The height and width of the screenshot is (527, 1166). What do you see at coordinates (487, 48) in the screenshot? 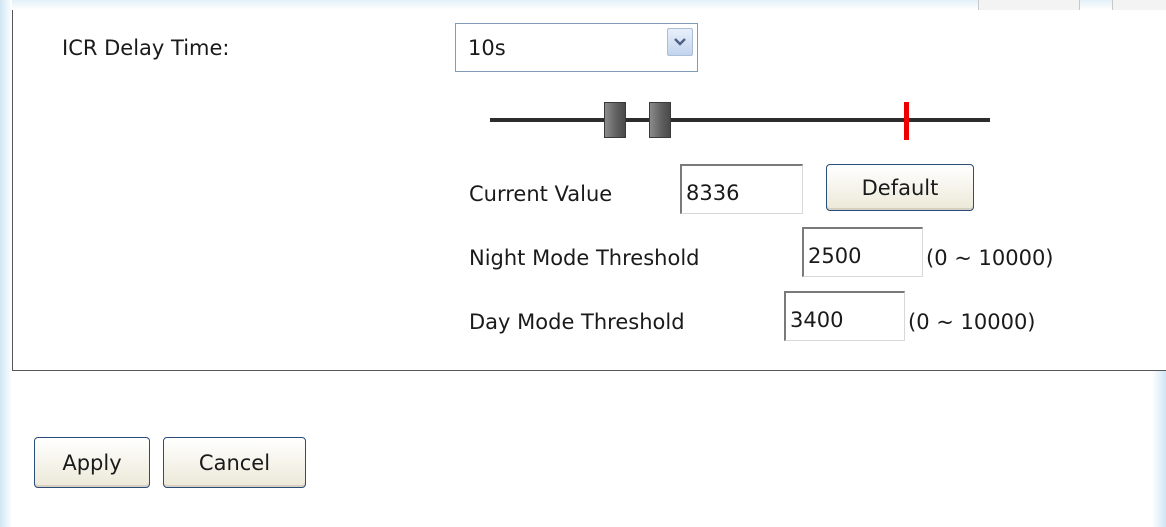
I see `icr-delay-selected-value: 10s` at bounding box center [487, 48].